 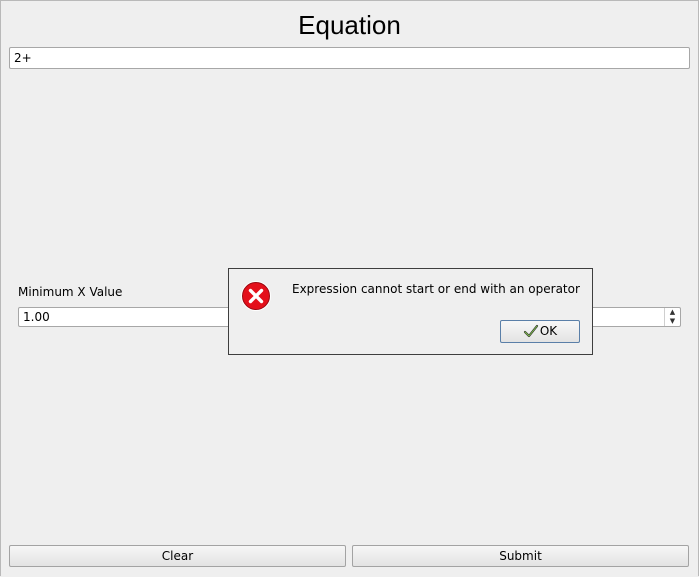 I want to click on spin-up-icon: ▲, so click(x=672, y=312).